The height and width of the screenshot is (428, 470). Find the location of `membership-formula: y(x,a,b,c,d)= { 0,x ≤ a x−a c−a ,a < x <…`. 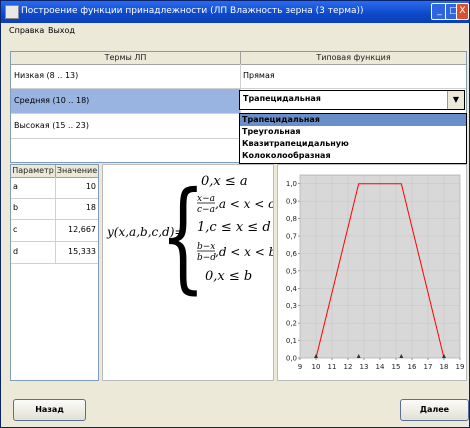

membership-formula: y(x,a,b,c,d)= { 0,x ≤ a x−a c−a ,a < x <… is located at coordinates (189, 236).